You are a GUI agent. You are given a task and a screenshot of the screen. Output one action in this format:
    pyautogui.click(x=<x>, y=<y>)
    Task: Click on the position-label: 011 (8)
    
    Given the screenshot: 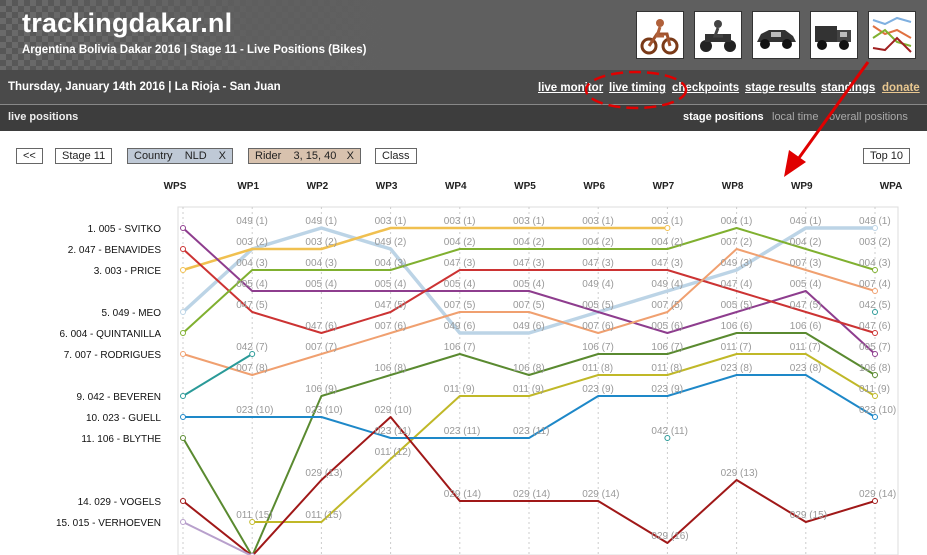 What is the action you would take?
    pyautogui.click(x=597, y=368)
    